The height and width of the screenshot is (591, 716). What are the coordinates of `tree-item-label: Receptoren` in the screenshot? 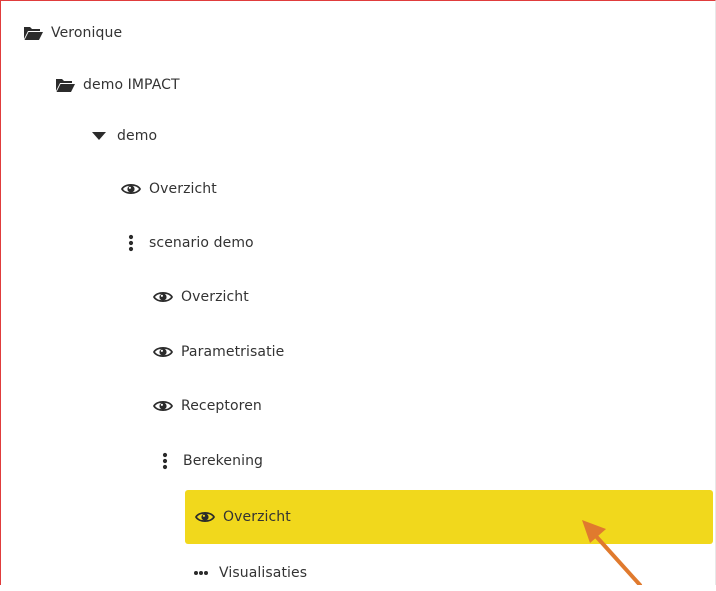 It's located at (221, 406).